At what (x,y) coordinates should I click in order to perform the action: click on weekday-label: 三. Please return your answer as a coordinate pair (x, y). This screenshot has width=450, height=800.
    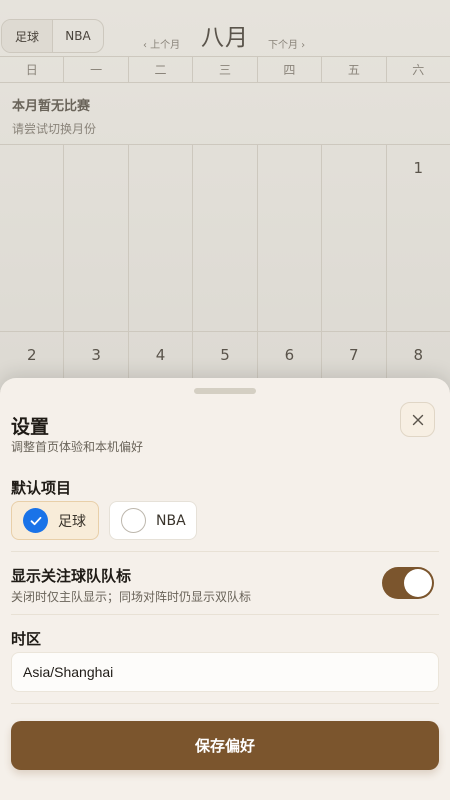
    Looking at the image, I should click on (225, 69).